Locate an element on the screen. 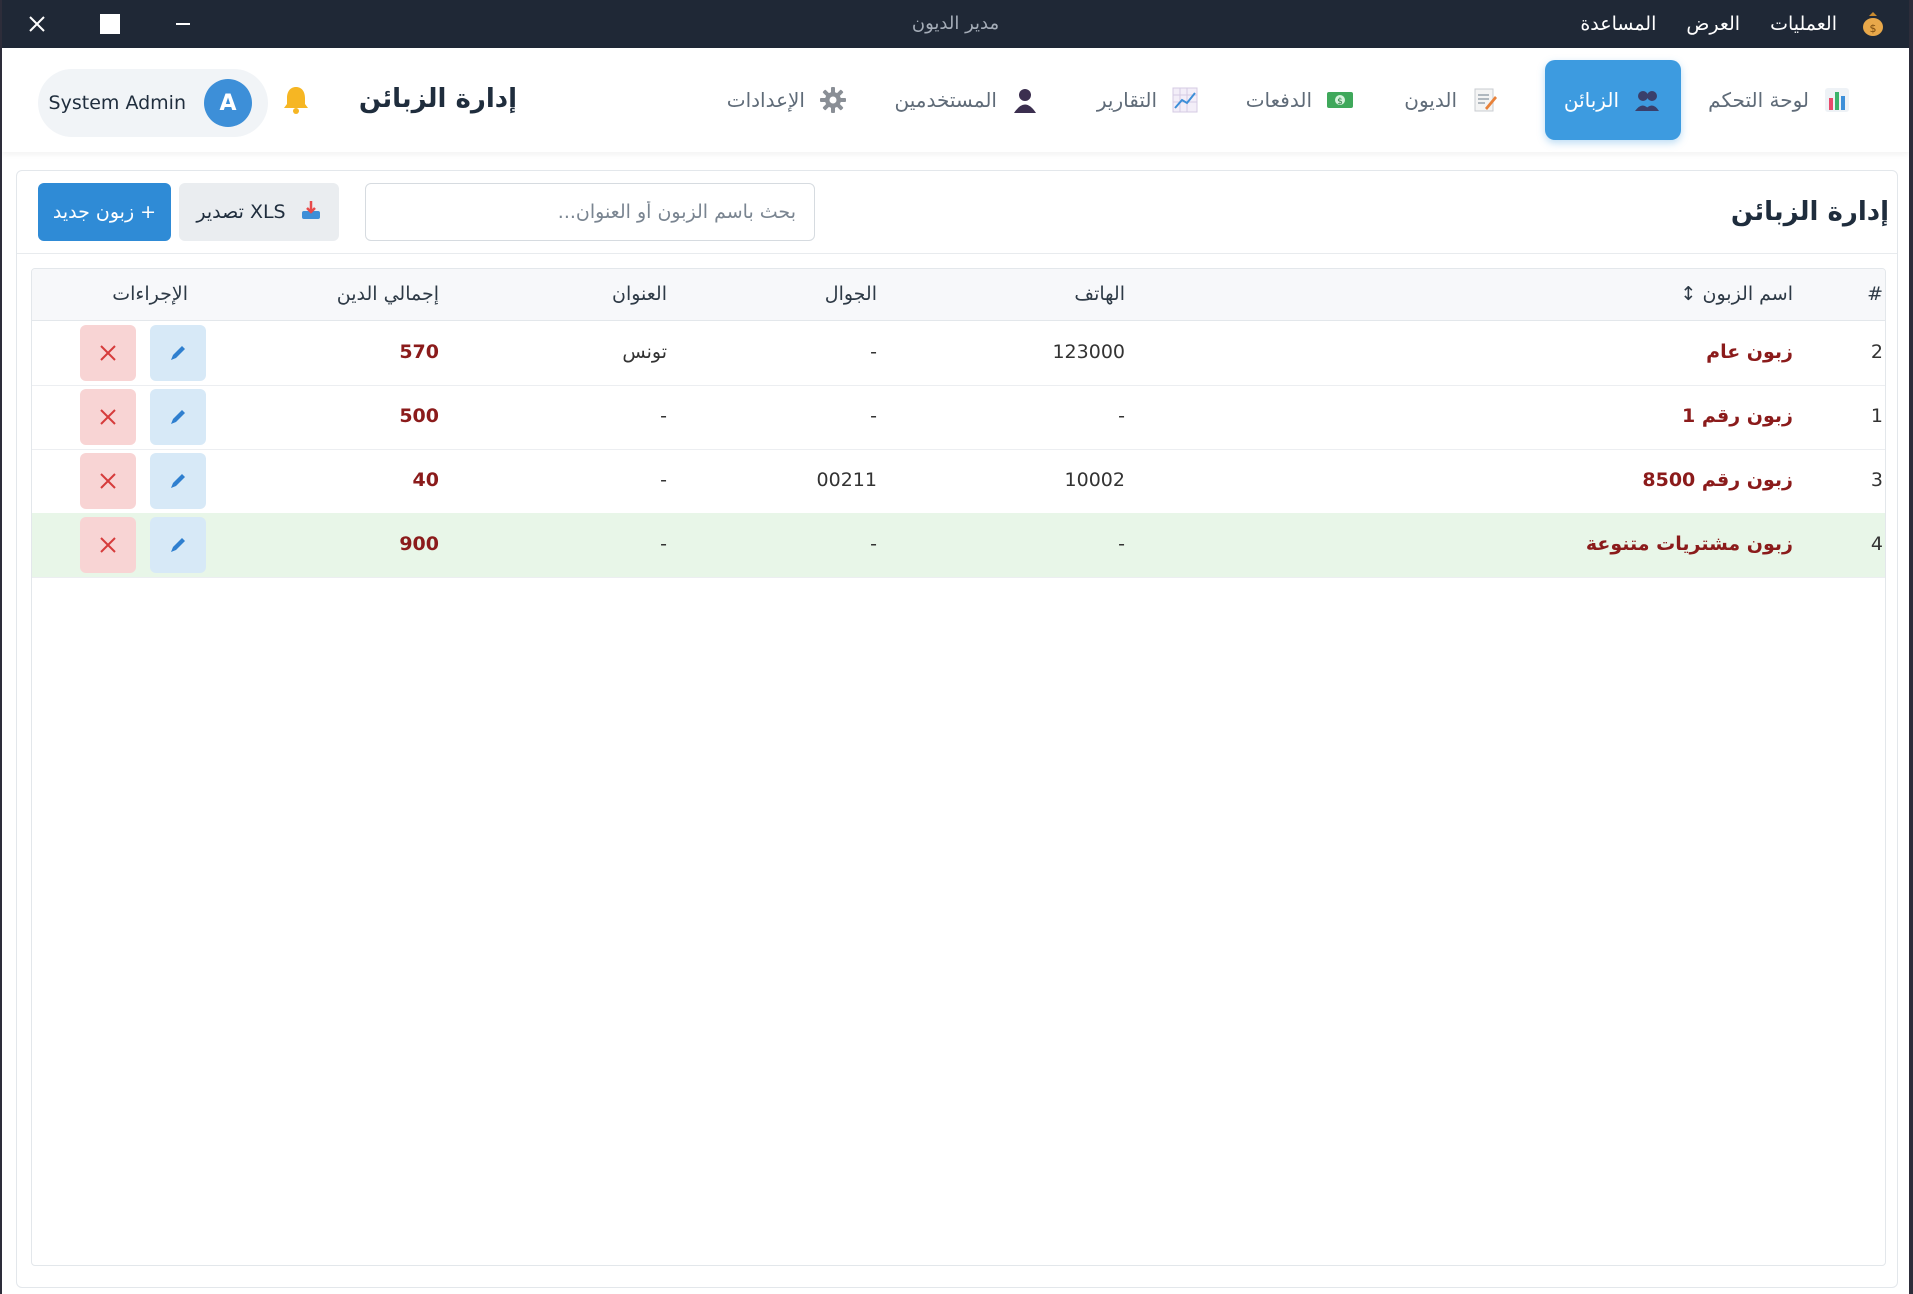 Image resolution: width=1913 pixels, height=1294 pixels. nav-label-users: المستخدمين is located at coordinates (945, 100).